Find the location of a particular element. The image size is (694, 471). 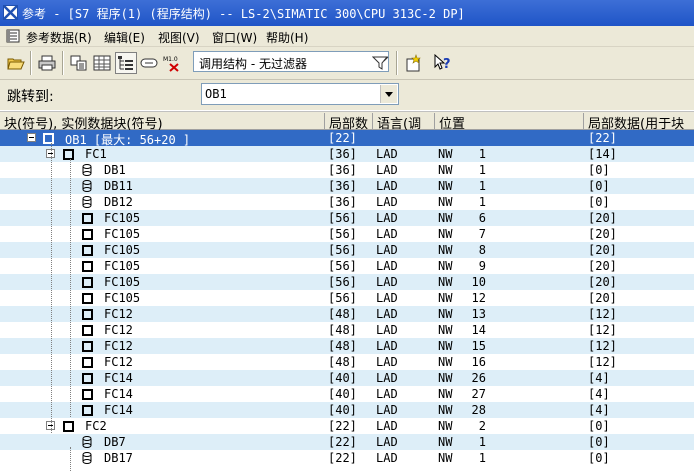

print-button is located at coordinates (47, 63).